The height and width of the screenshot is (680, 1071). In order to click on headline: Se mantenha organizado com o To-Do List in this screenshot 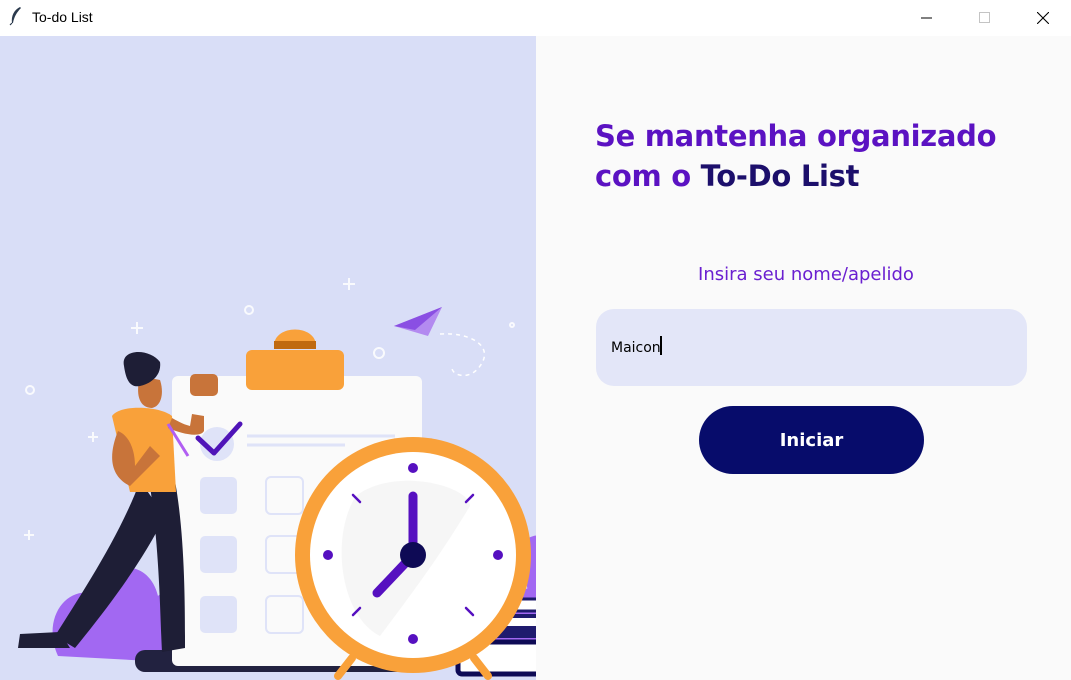, I will do `click(796, 156)`.